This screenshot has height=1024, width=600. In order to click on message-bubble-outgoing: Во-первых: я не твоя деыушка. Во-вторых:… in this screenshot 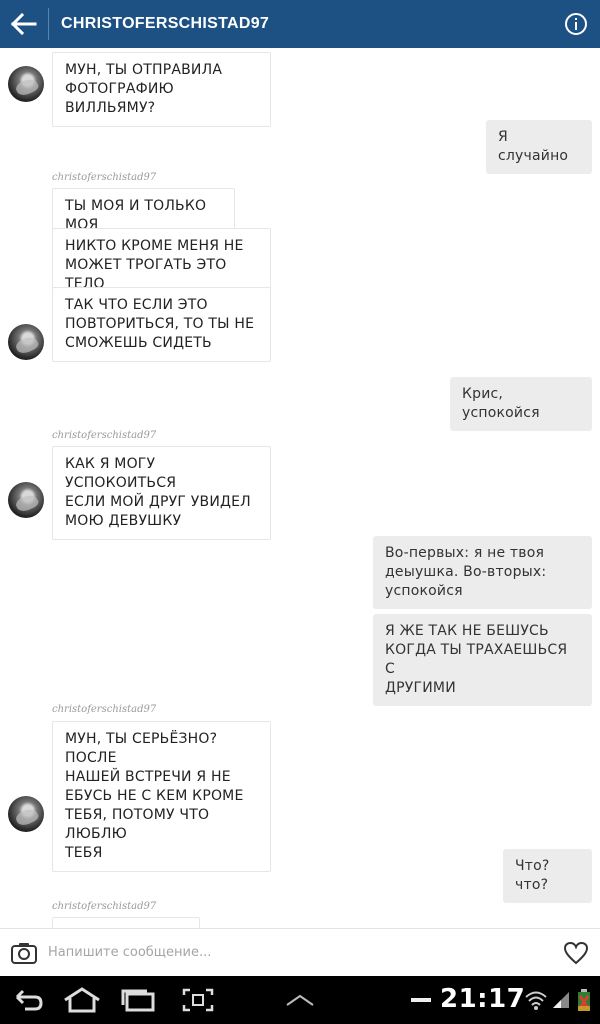, I will do `click(482, 572)`.